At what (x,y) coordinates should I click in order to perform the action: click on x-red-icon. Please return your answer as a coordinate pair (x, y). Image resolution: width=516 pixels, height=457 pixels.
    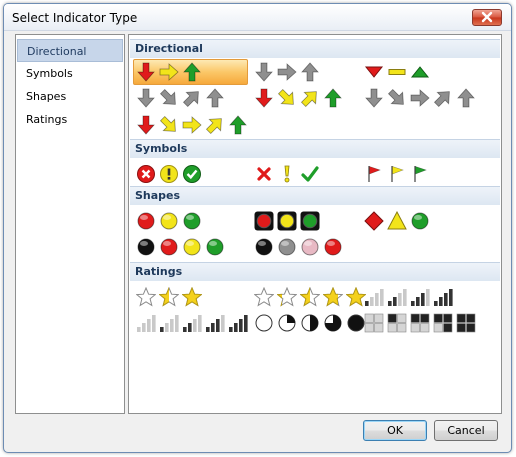
    Looking at the image, I should click on (264, 174).